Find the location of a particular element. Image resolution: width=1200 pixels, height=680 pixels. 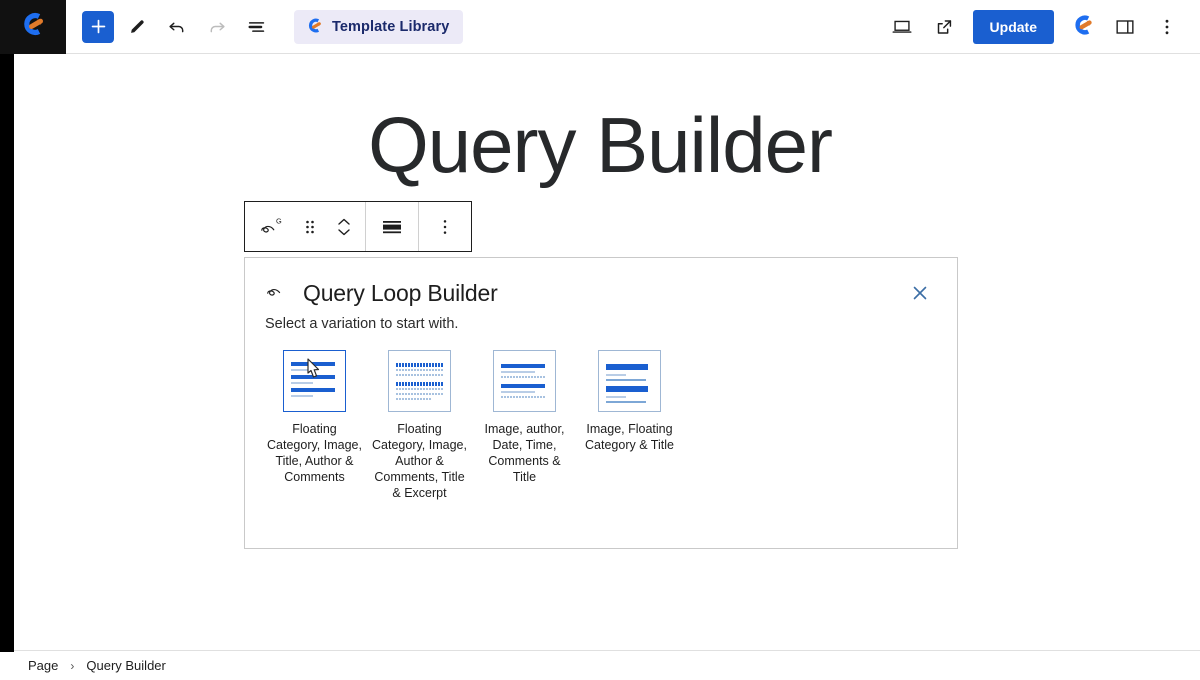

edit-tool-button is located at coordinates (137, 27).